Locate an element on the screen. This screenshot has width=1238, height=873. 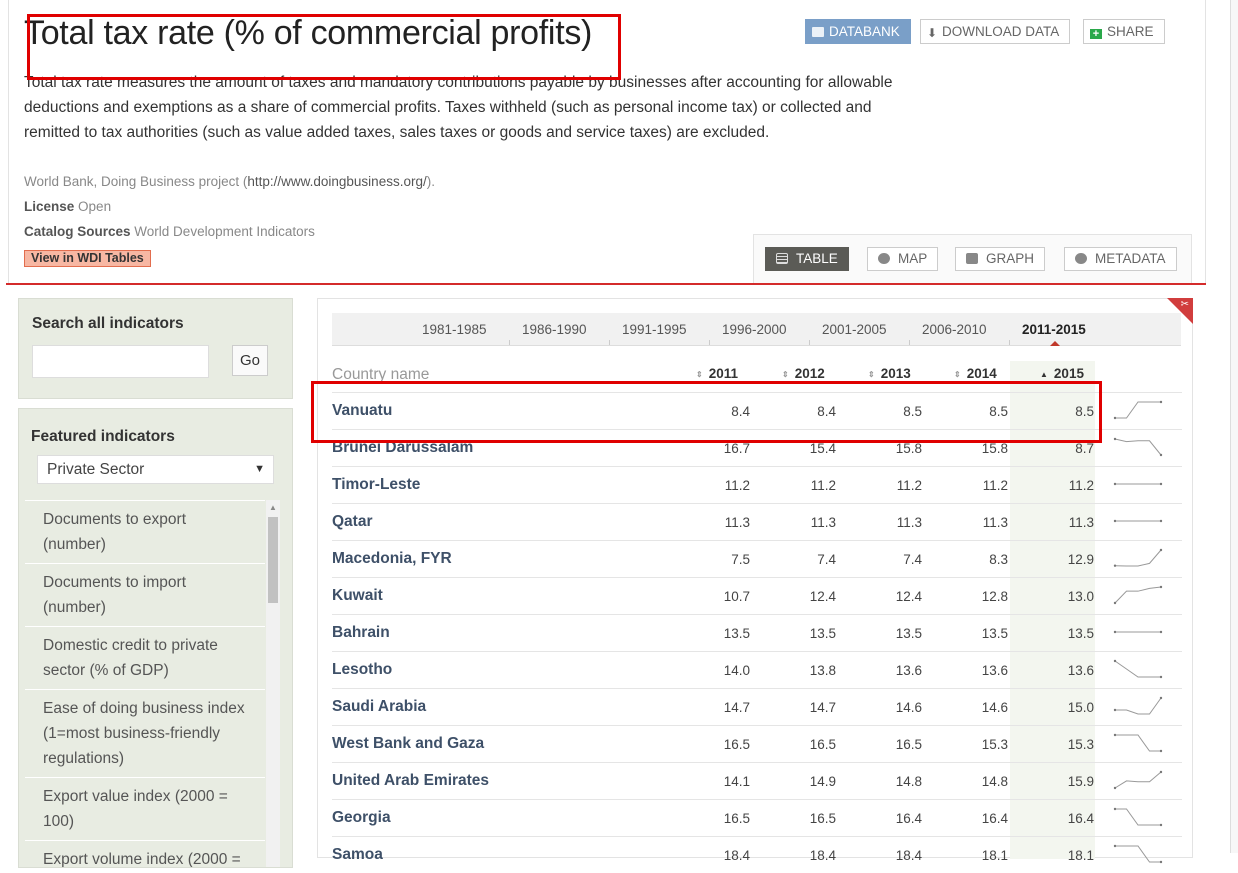
search-input is located at coordinates (120, 361).